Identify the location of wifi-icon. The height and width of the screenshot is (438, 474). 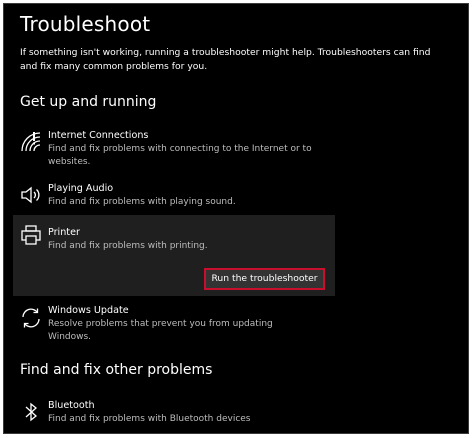
(31, 142).